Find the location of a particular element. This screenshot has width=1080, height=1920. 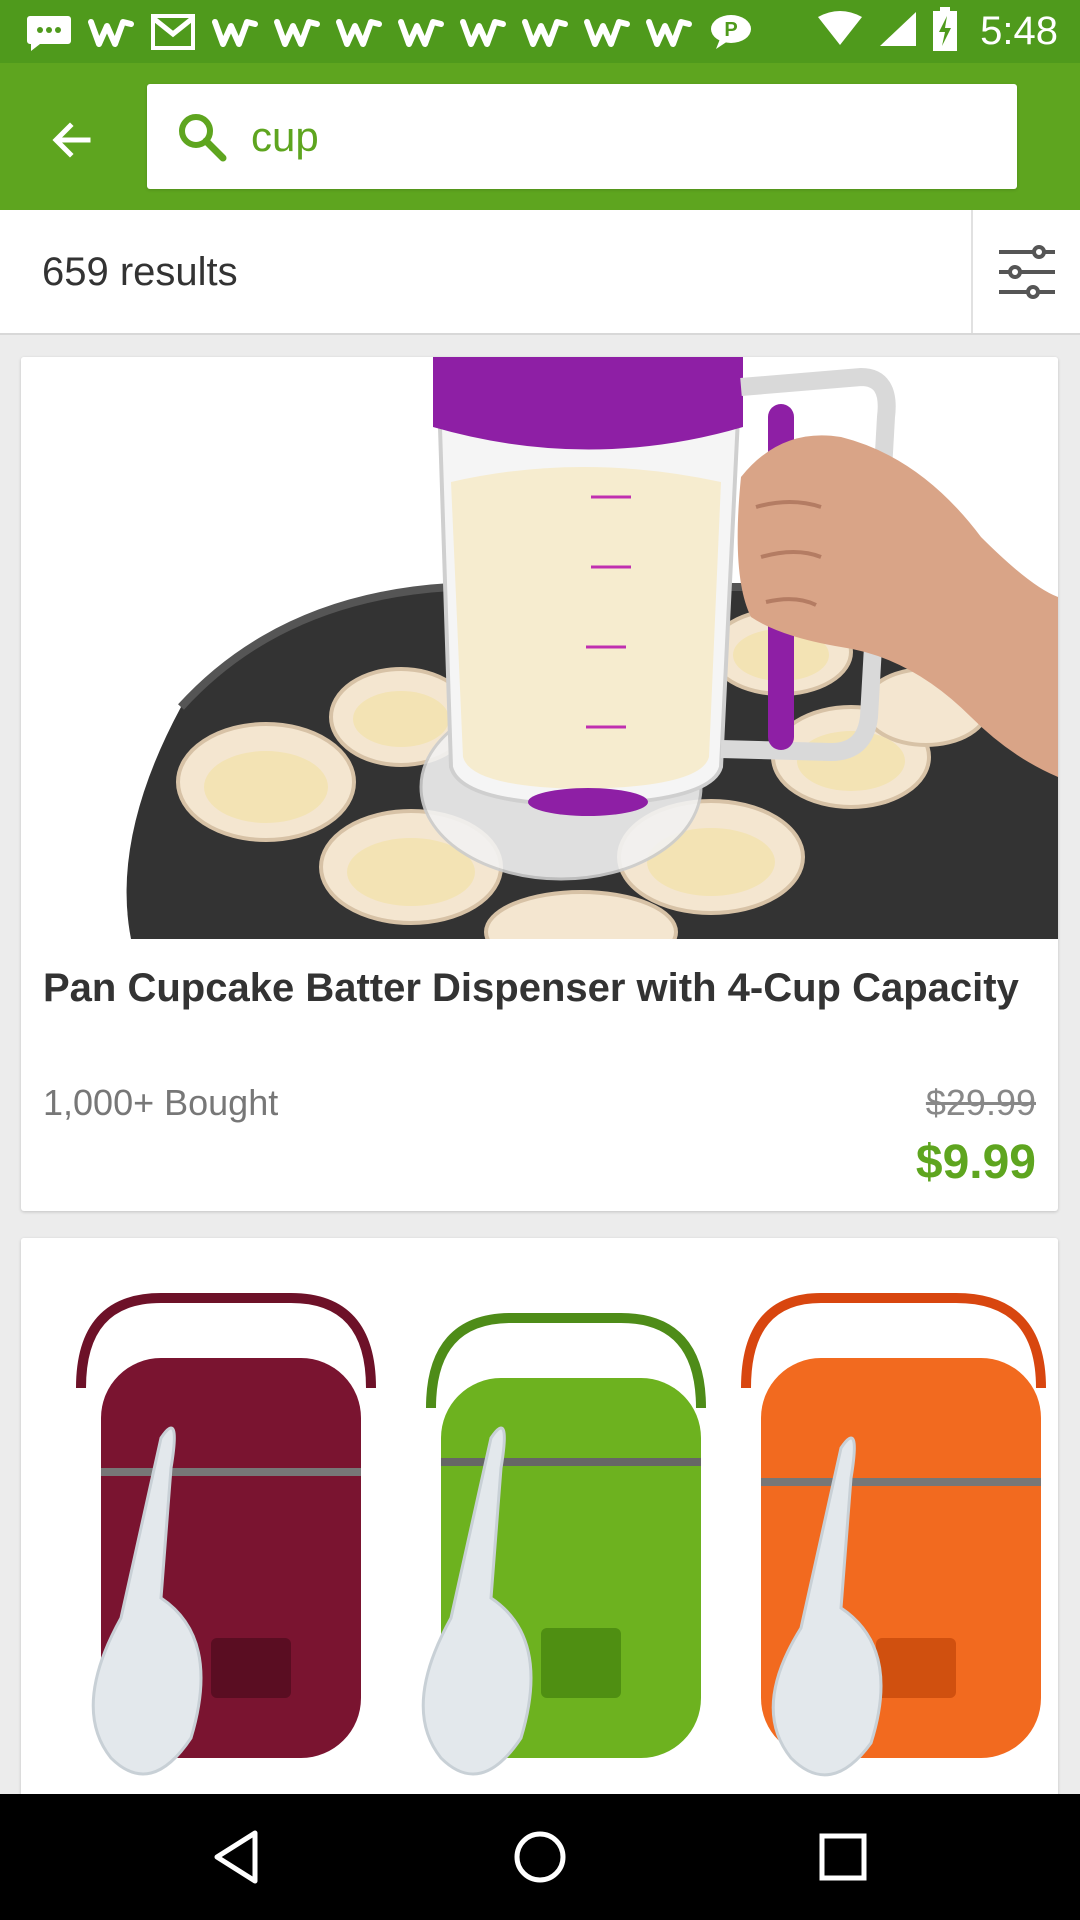

nav-home-button is located at coordinates (540, 1857).